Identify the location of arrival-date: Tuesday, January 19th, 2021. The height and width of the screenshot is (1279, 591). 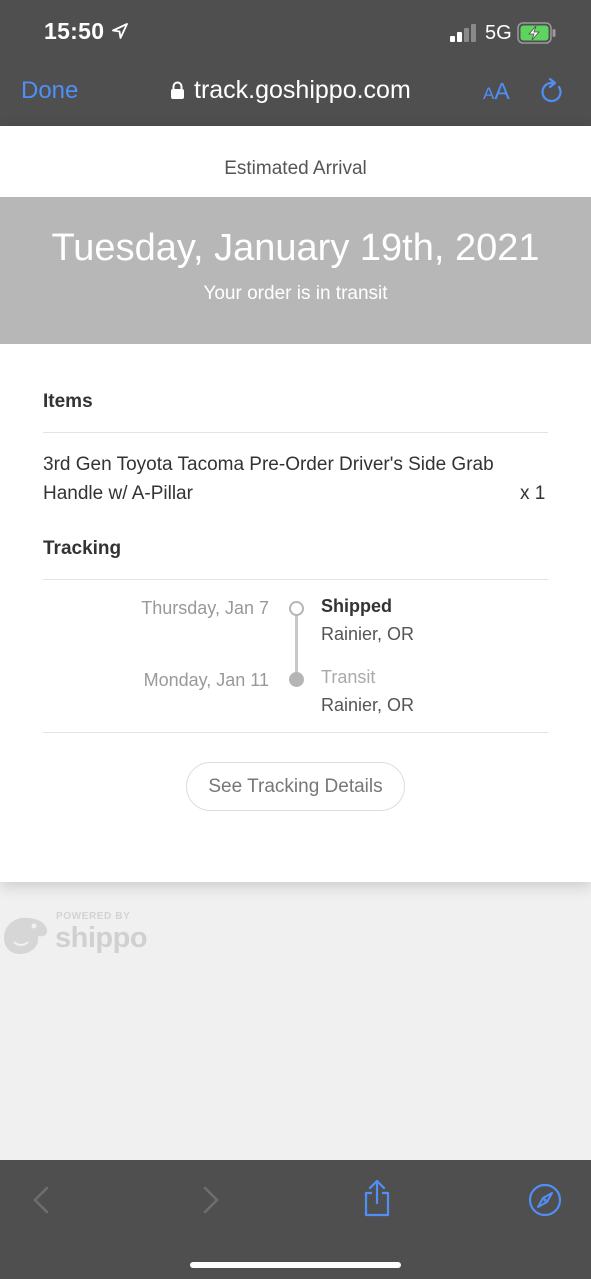
(295, 248).